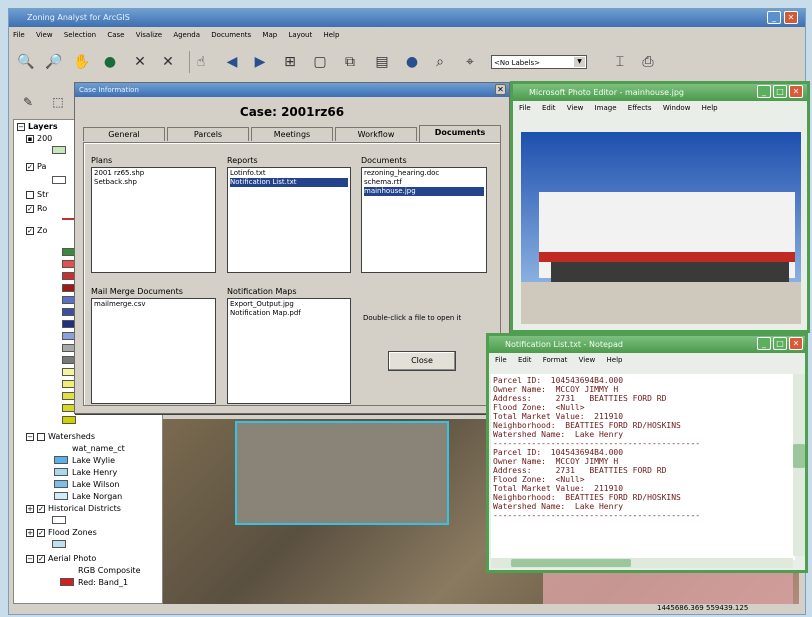 The height and width of the screenshot is (617, 812). I want to click on parcel-outline, so click(342, 473).